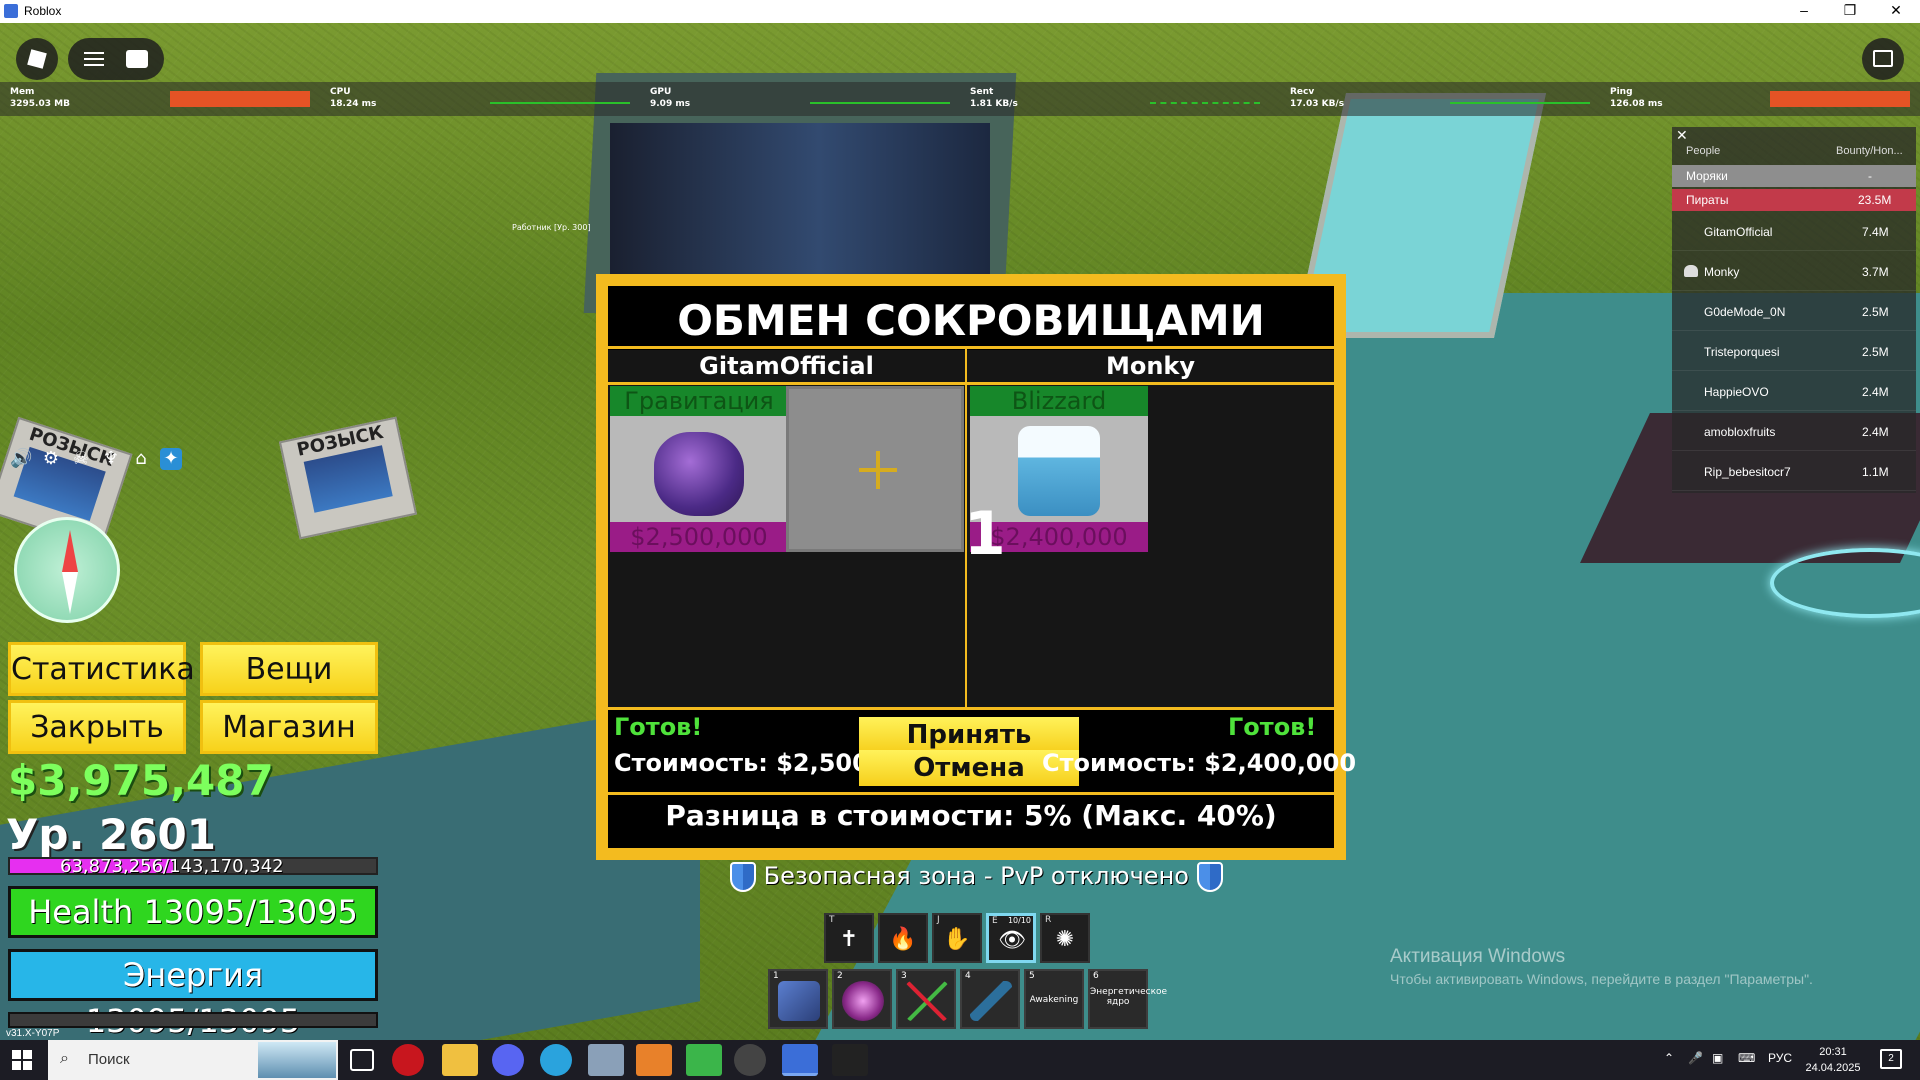  What do you see at coordinates (116, 59) in the screenshot?
I see `menu-chat-pill` at bounding box center [116, 59].